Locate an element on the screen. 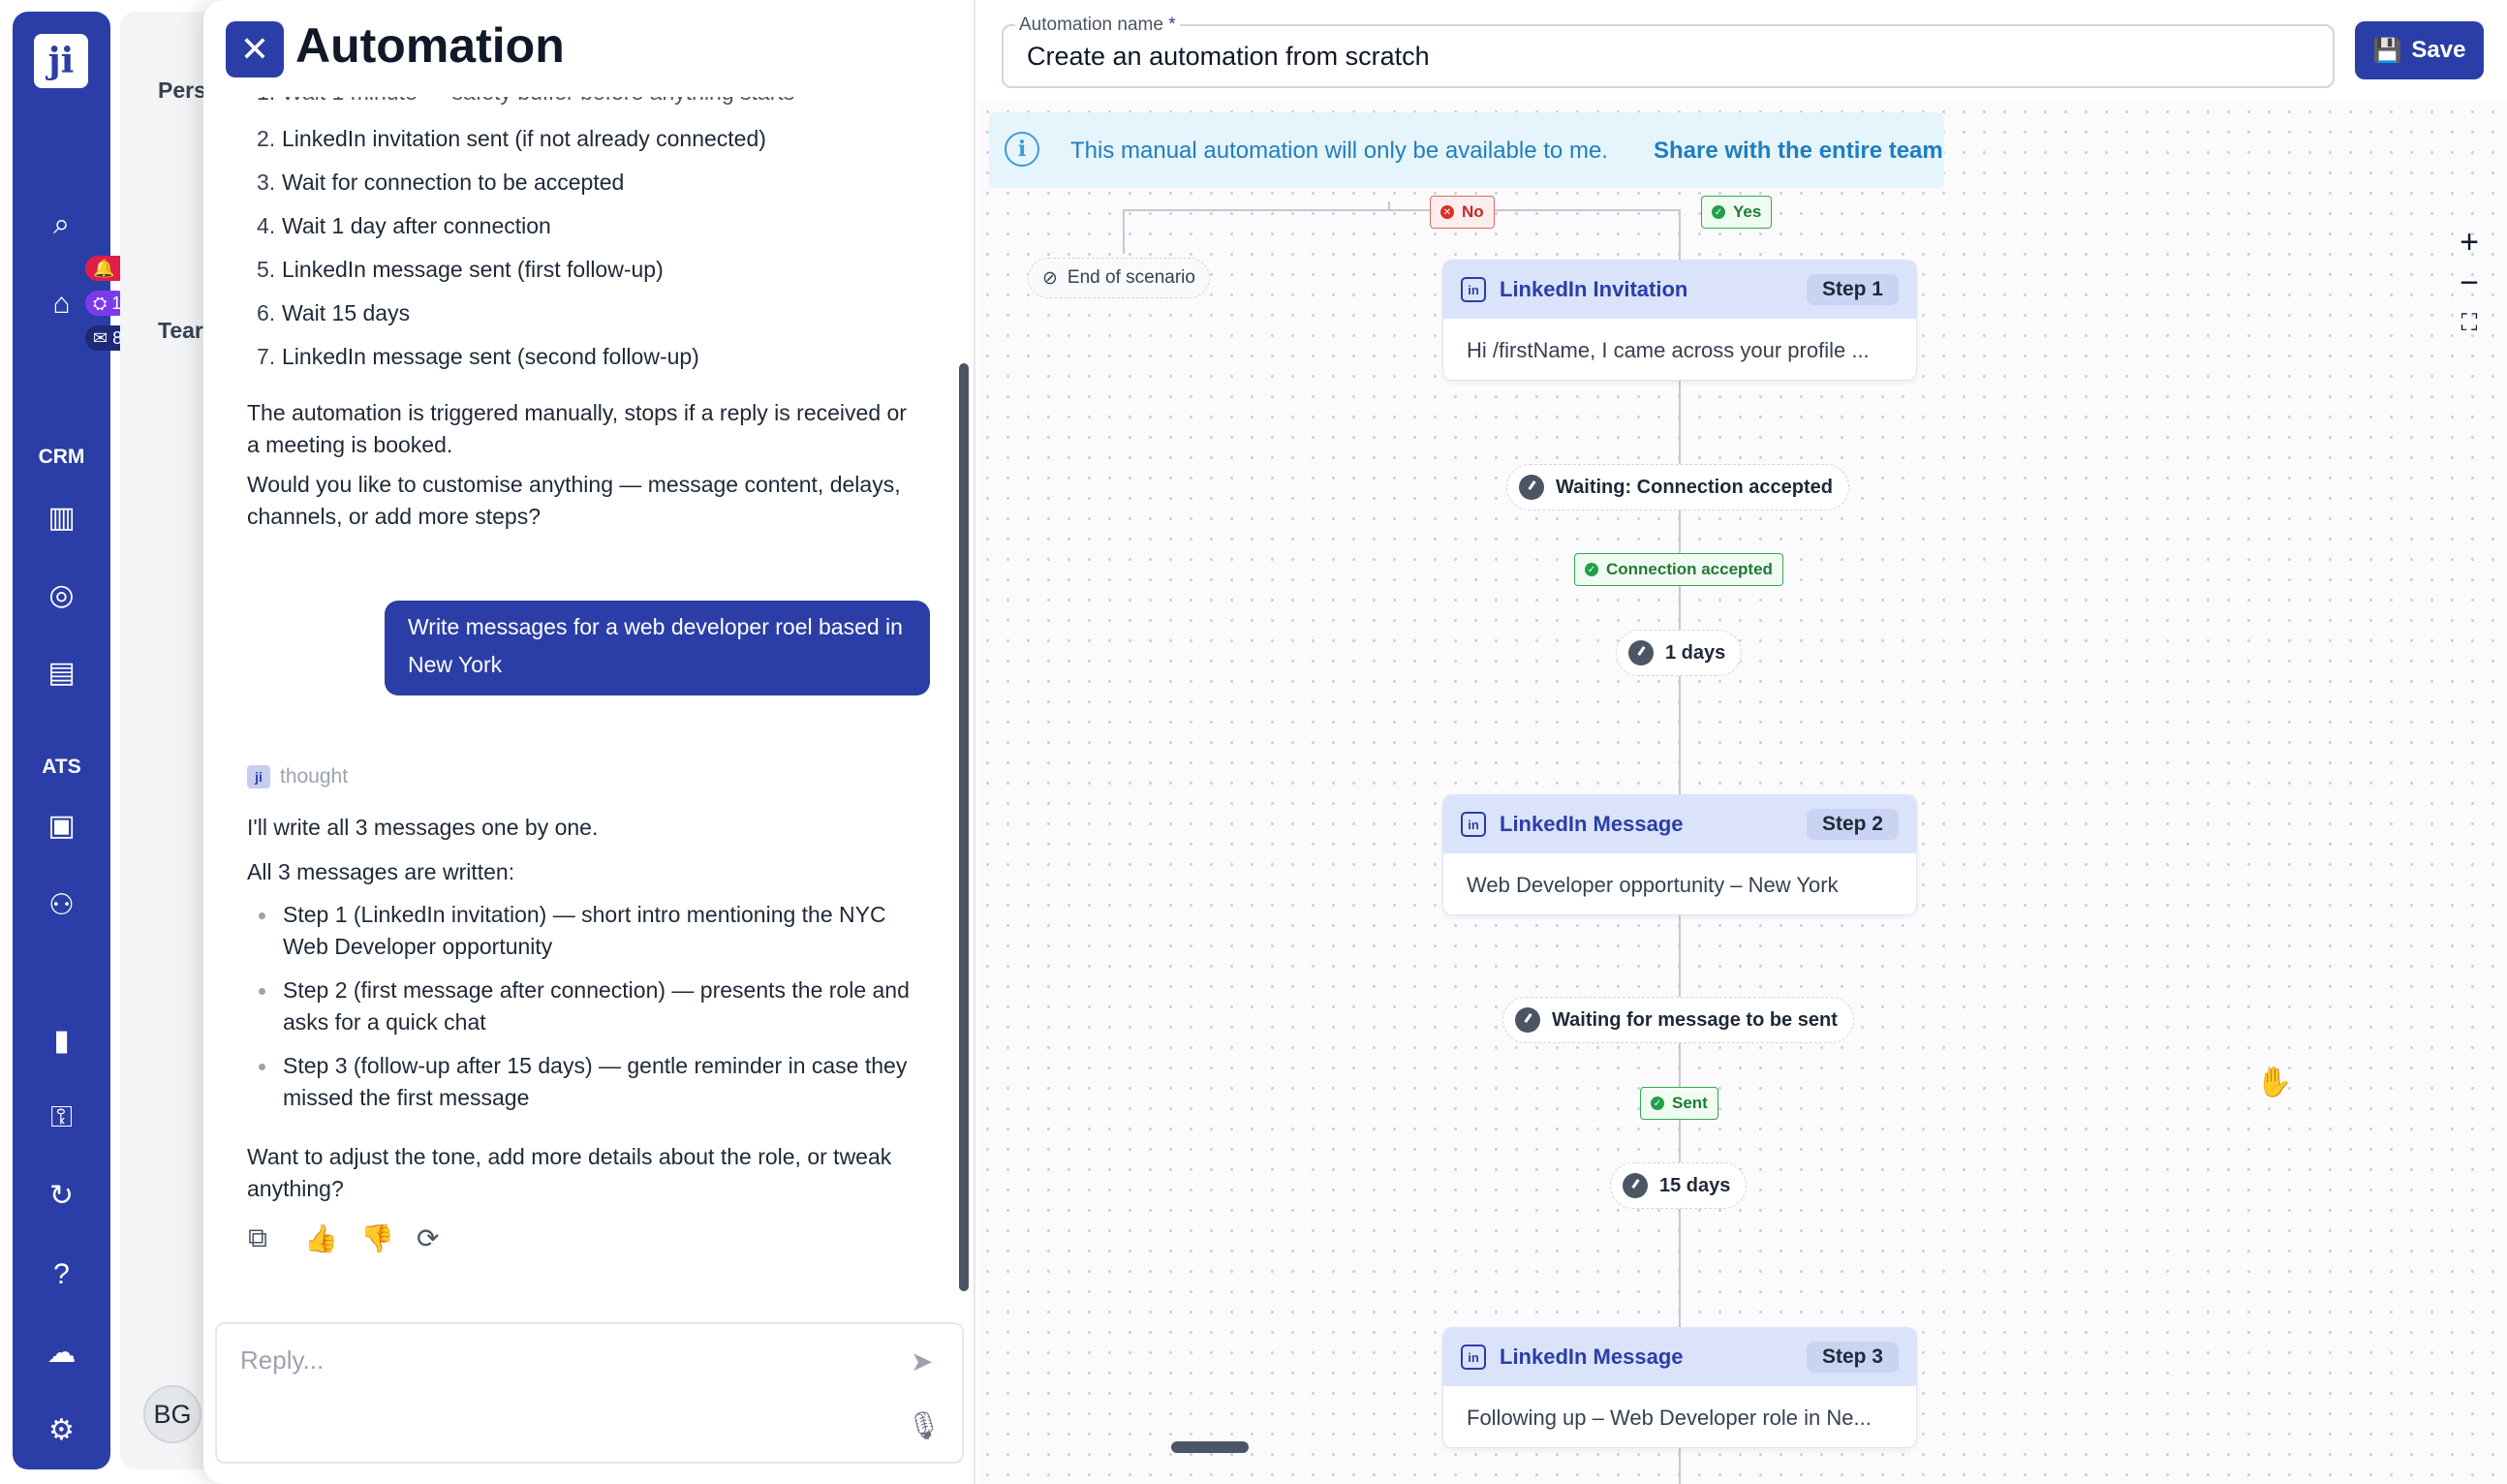  delay-node: 15 days is located at coordinates (1679, 1185).